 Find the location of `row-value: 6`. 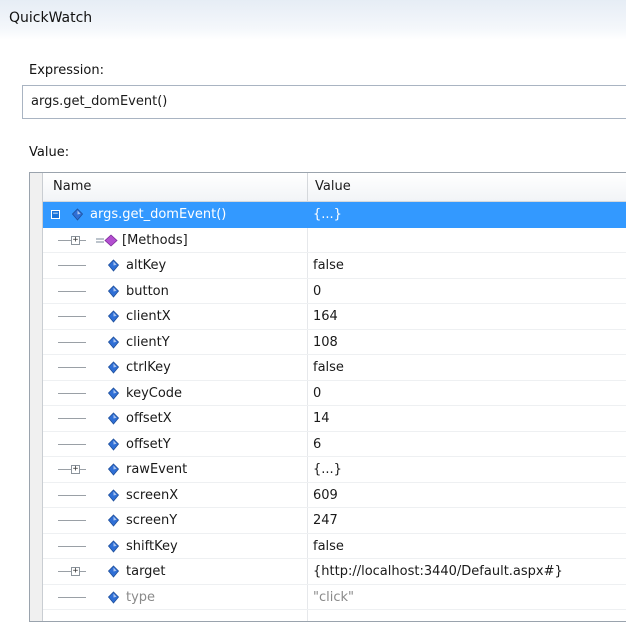

row-value: 6 is located at coordinates (317, 444).